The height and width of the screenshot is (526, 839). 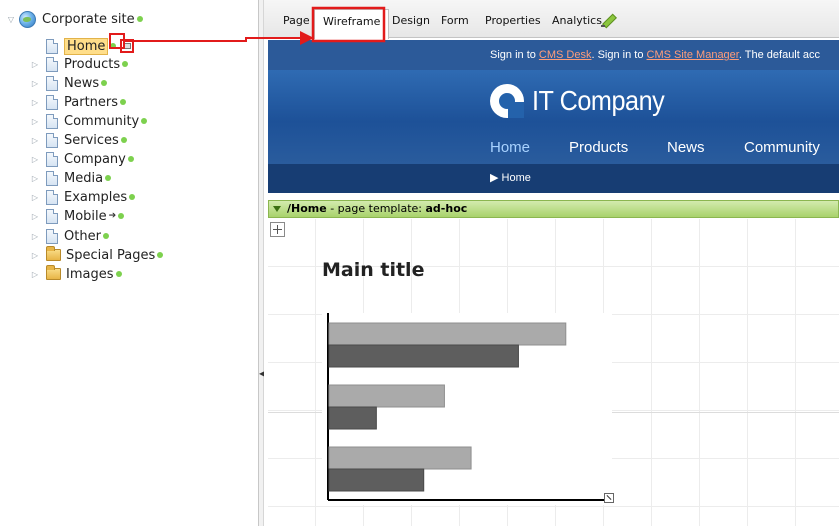 What do you see at coordinates (373, 270) in the screenshot?
I see `wireframe-title: Main title` at bounding box center [373, 270].